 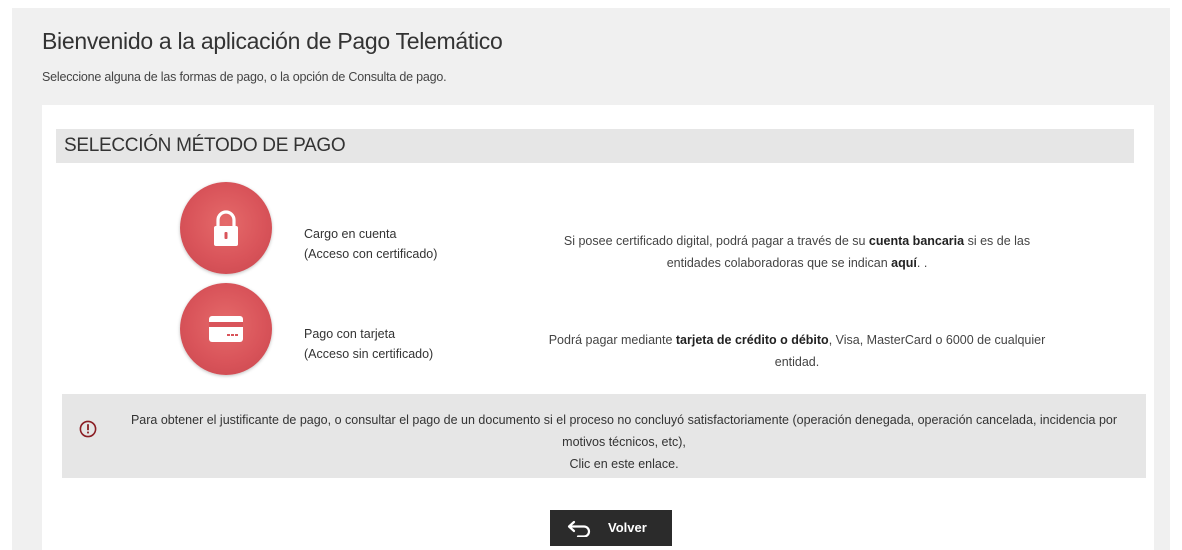 I want to click on consulta-pago-link: Clic en este enlace., so click(x=624, y=464).